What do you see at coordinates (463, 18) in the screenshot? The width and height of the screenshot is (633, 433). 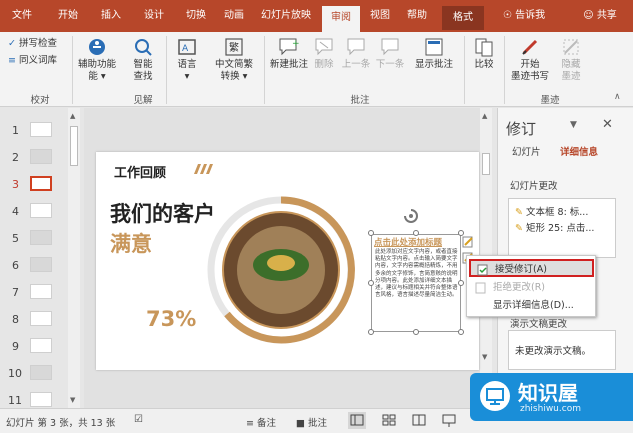 I see `tab-format: 格式` at bounding box center [463, 18].